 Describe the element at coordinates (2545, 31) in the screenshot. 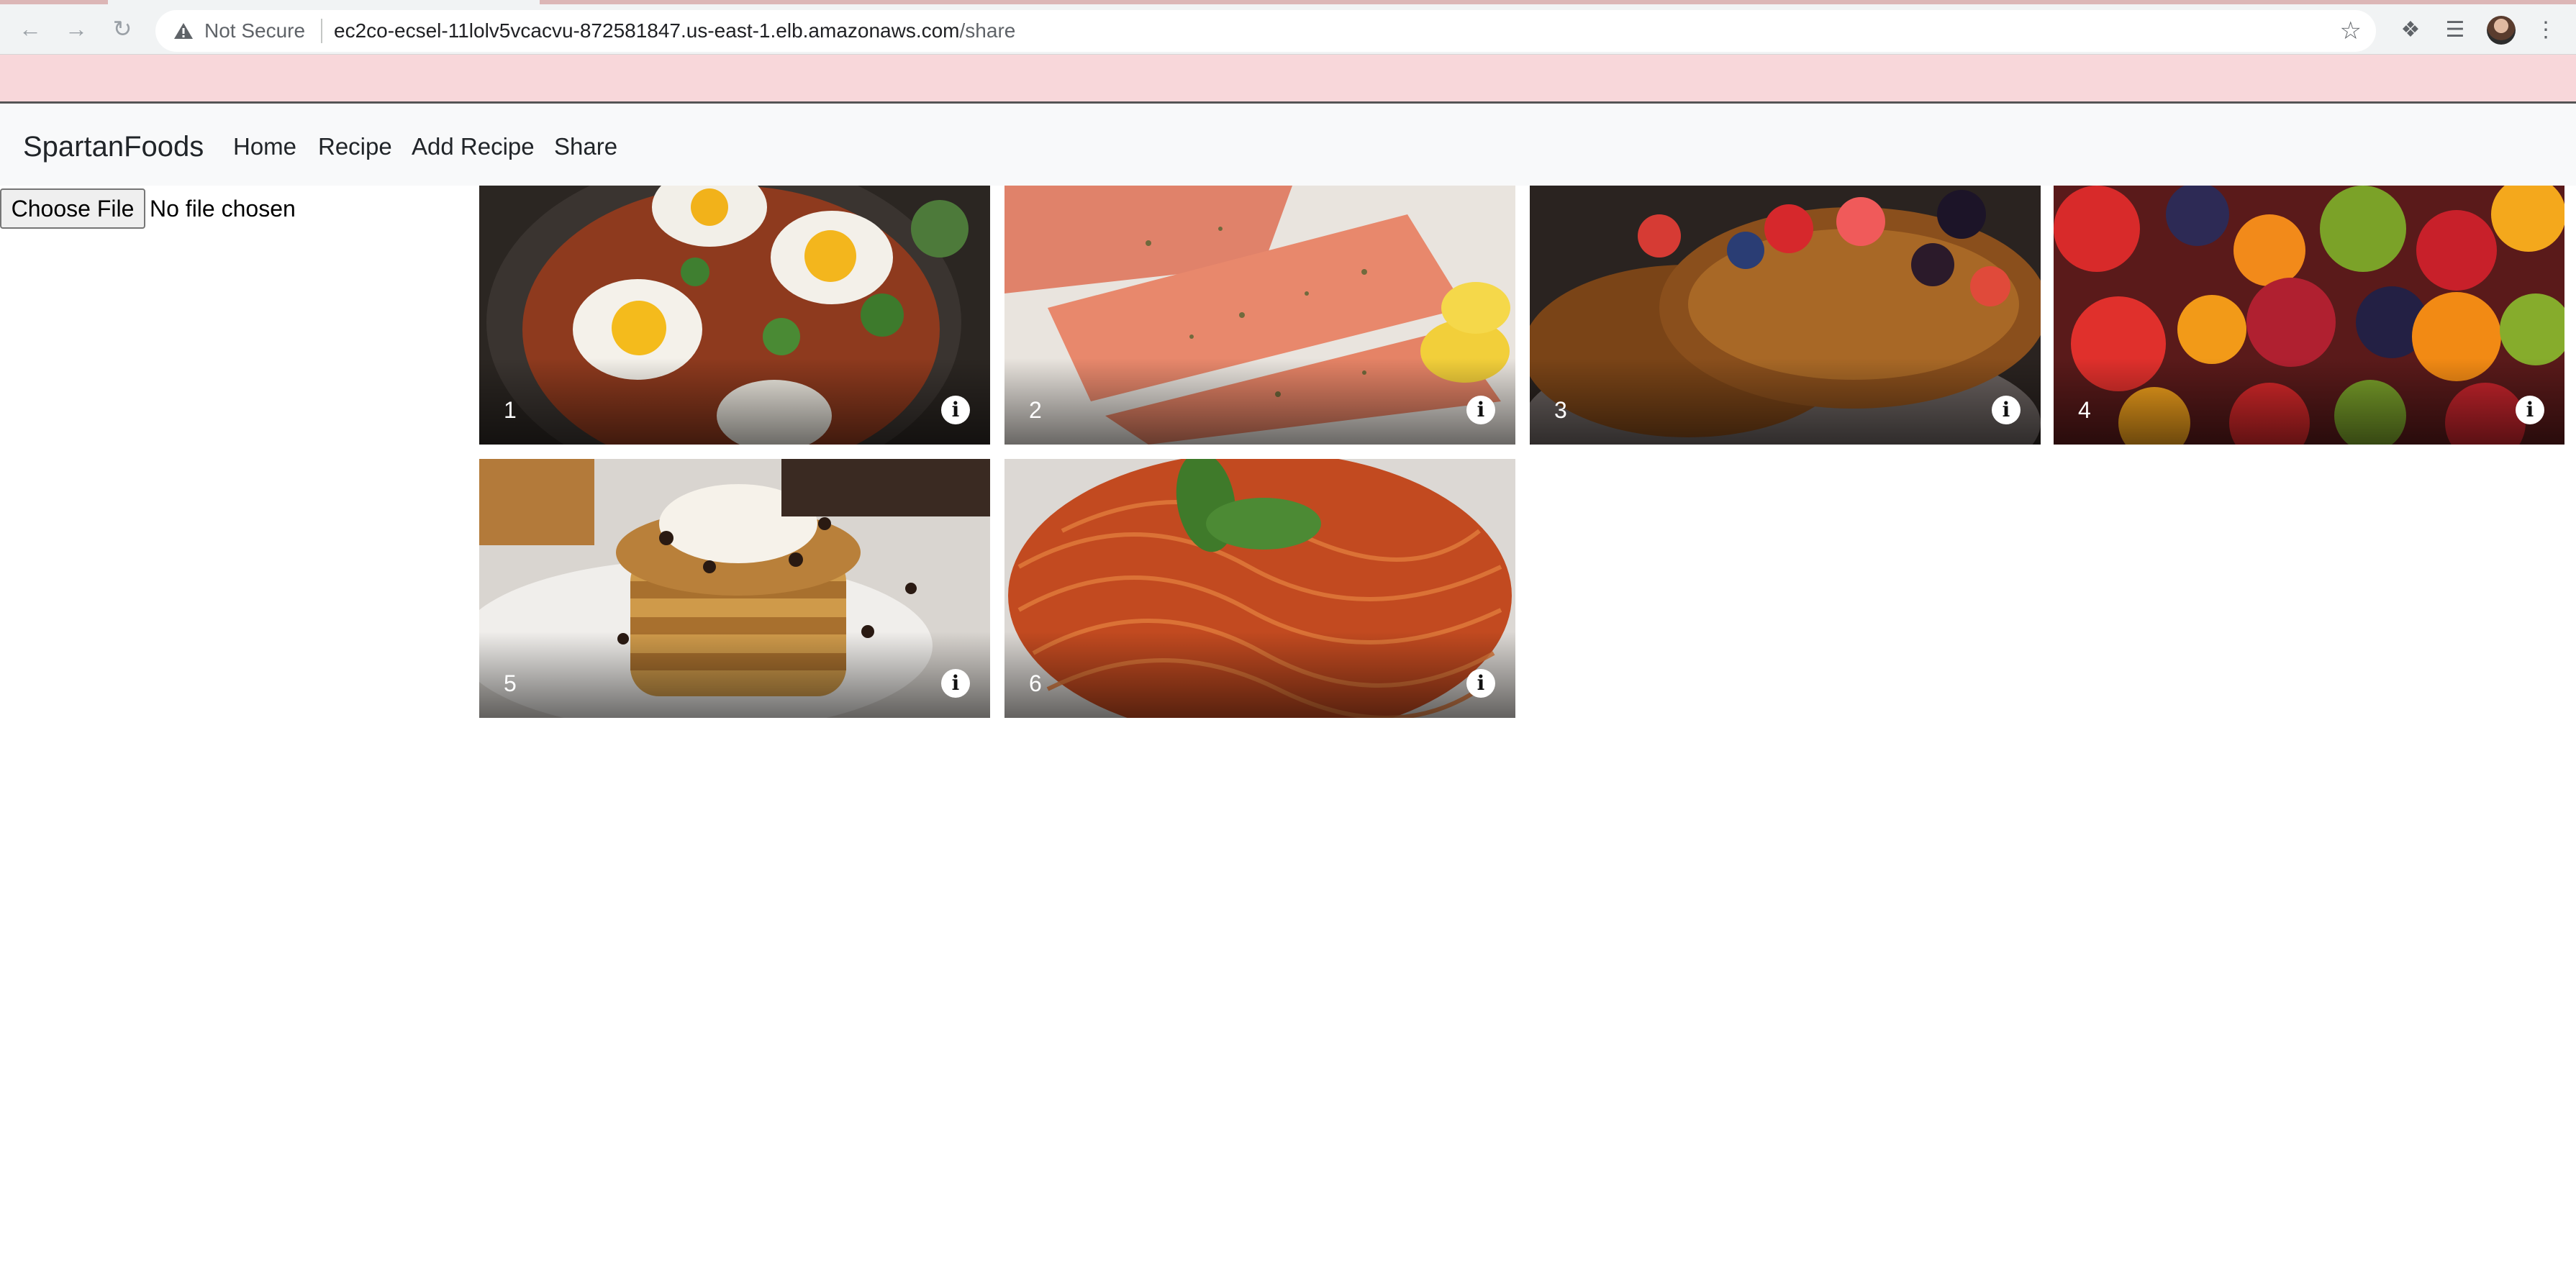

I see `menu-icon: ⋮` at that location.